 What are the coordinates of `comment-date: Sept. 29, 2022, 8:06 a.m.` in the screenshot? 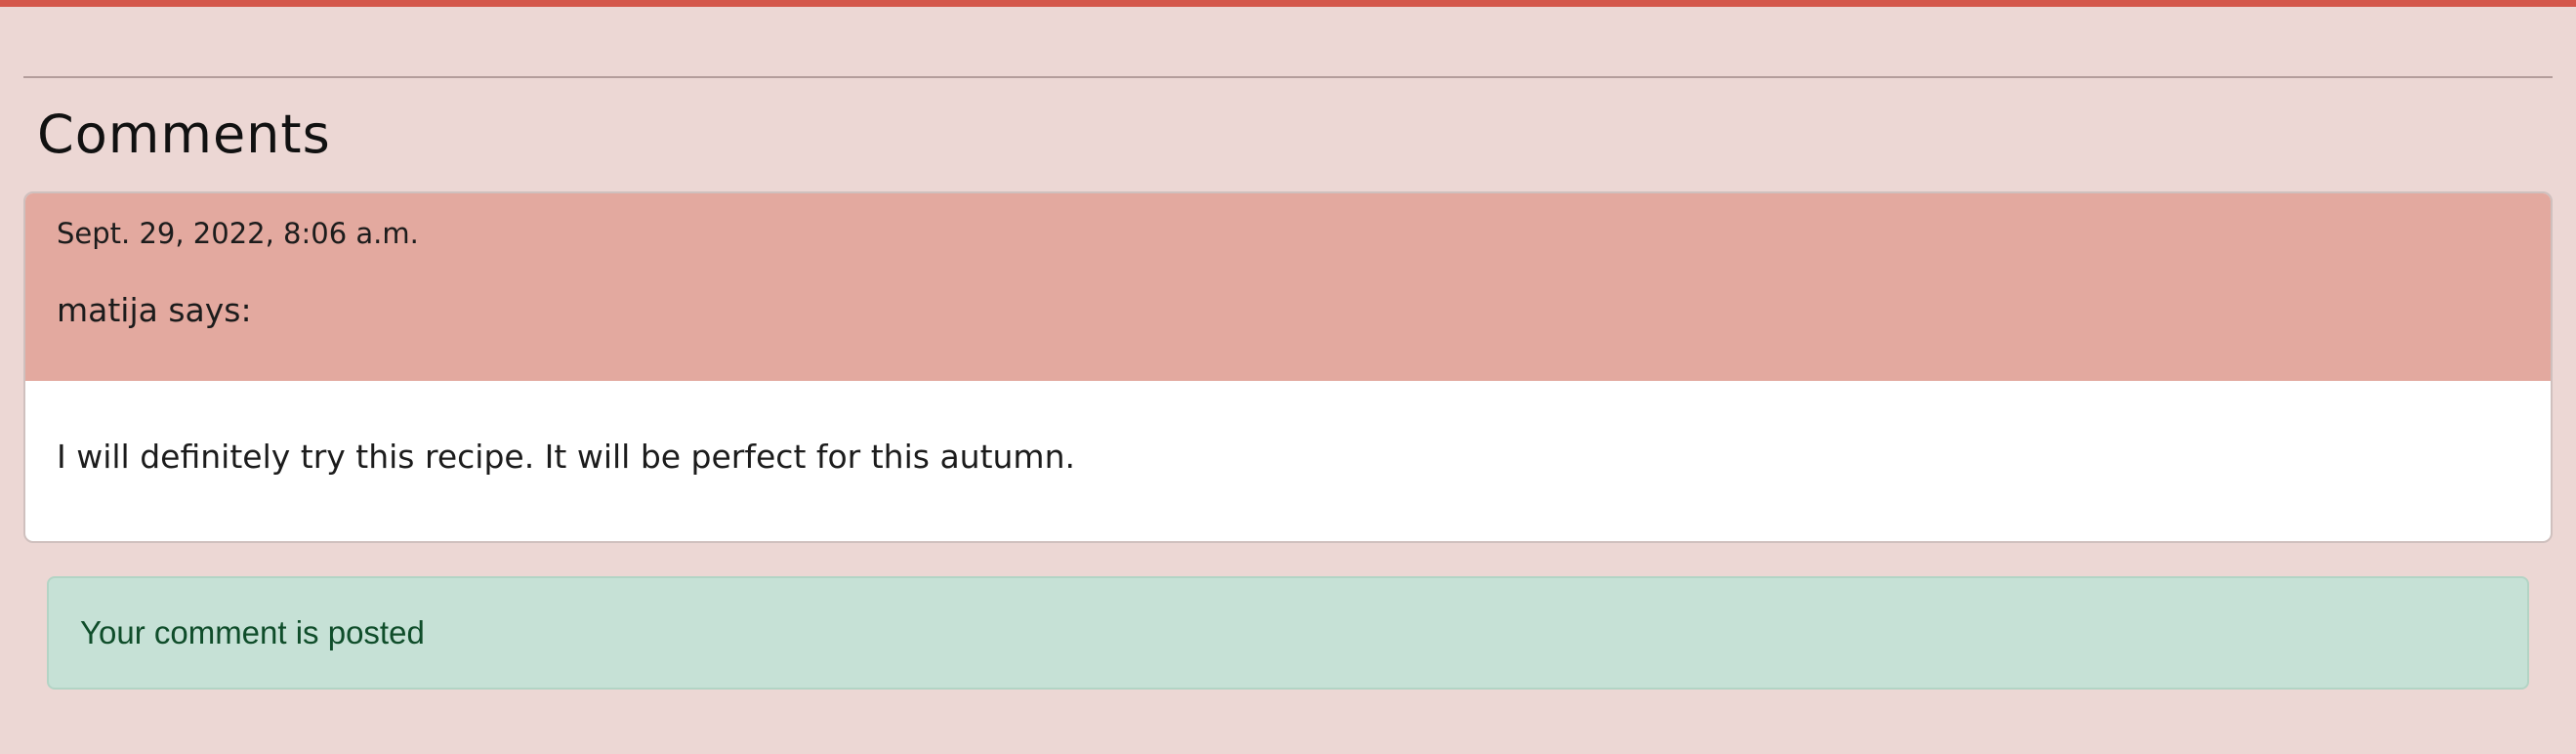 It's located at (238, 234).